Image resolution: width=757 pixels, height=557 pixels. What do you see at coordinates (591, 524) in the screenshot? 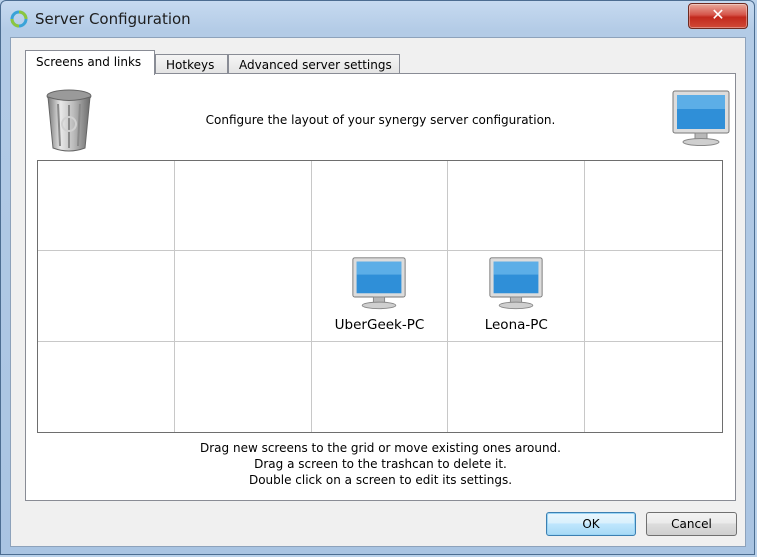
I see `ok-button: OK` at bounding box center [591, 524].